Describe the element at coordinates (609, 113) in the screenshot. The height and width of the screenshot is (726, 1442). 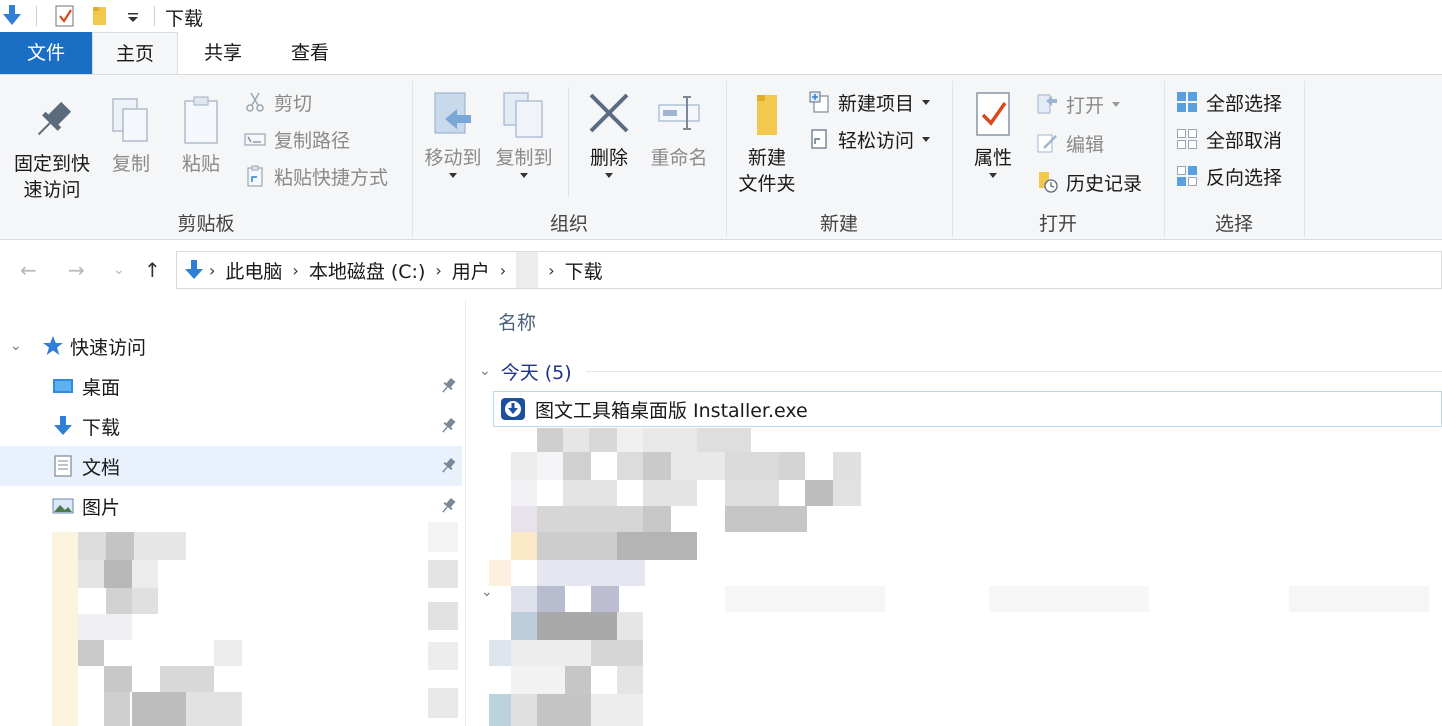
I see `delete-x-icon` at that location.